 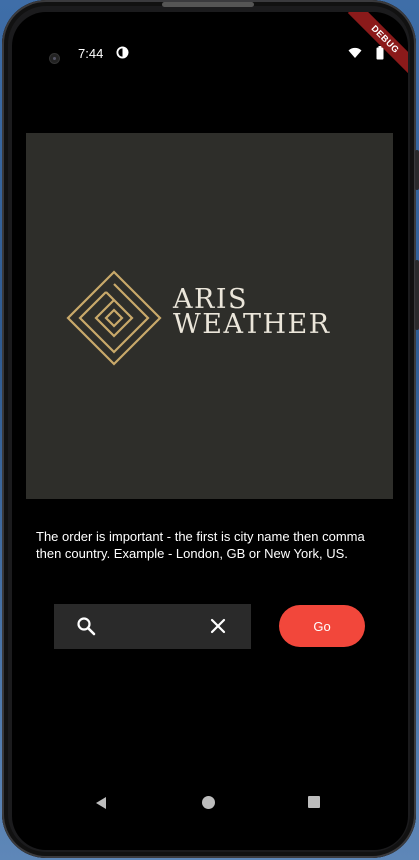 I want to click on city-search-input, so click(x=153, y=627).